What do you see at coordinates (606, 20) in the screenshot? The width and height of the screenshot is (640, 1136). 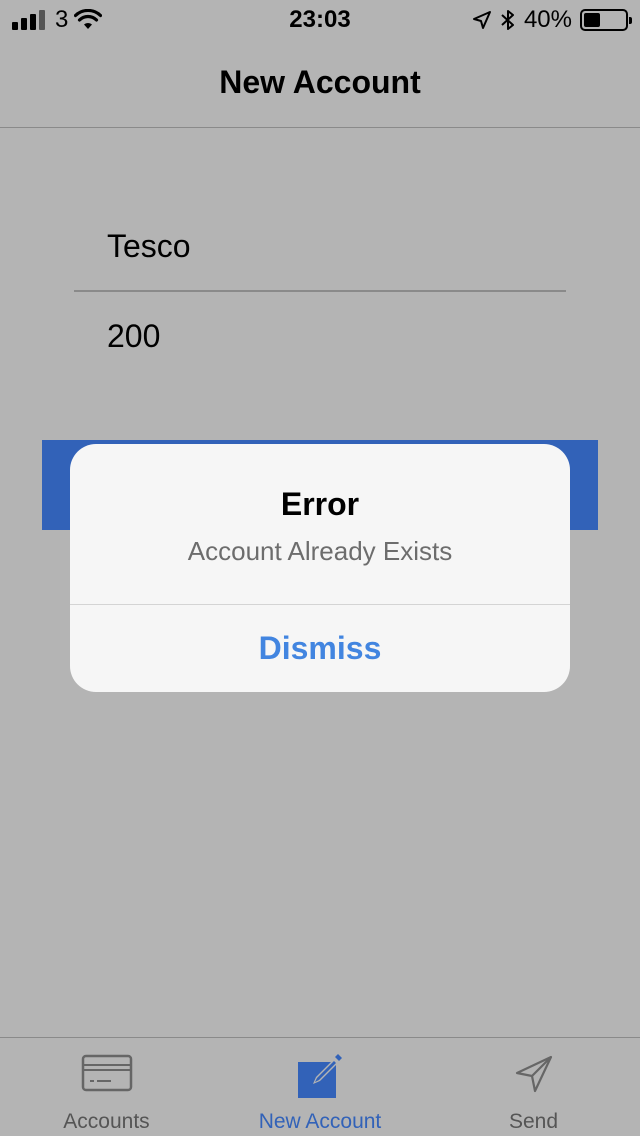 I see `battery-icon` at bounding box center [606, 20].